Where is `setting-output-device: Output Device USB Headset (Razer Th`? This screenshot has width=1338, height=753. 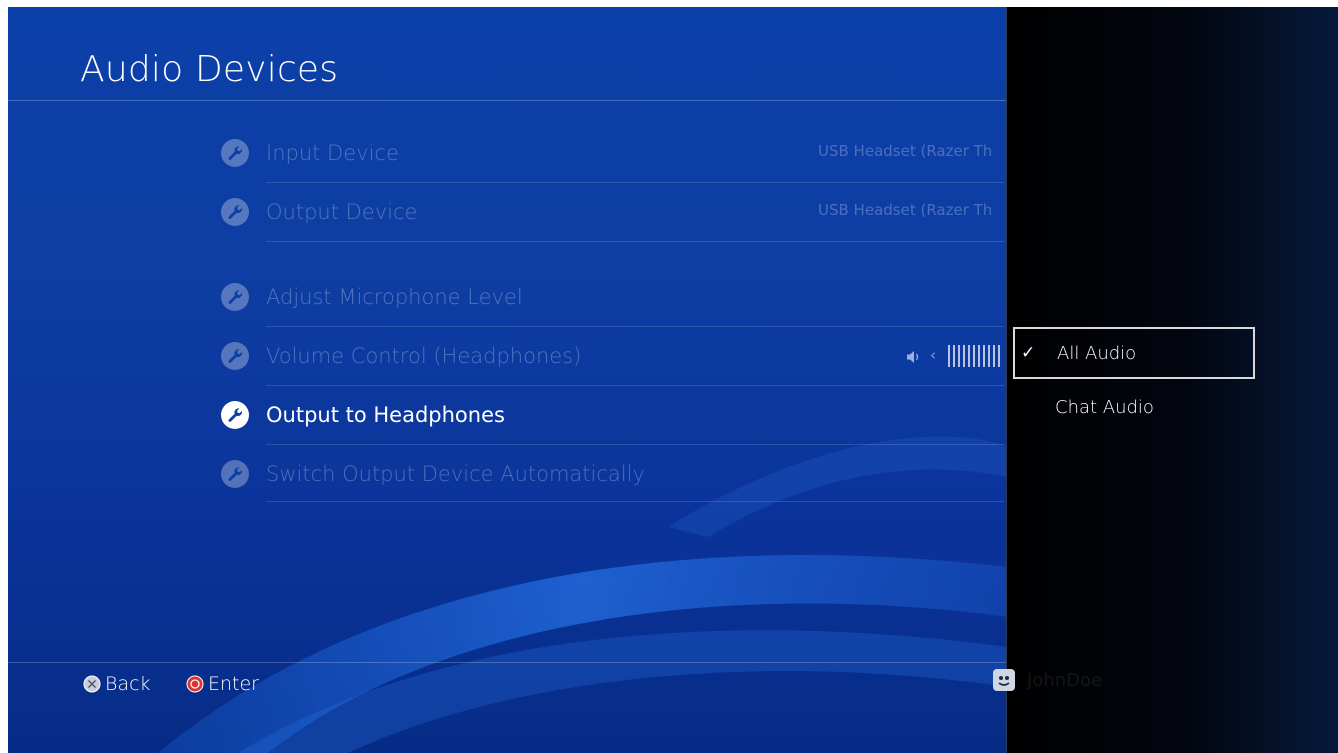 setting-output-device: Output Device USB Headset (Razer Th is located at coordinates (612, 212).